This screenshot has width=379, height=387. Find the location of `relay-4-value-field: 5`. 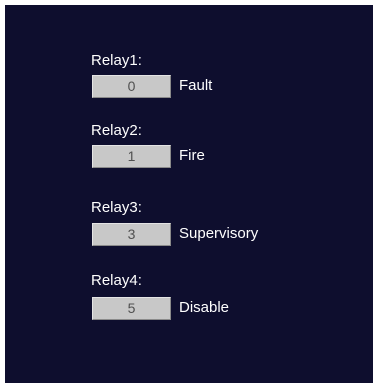

relay-4-value-field: 5 is located at coordinates (131, 308).